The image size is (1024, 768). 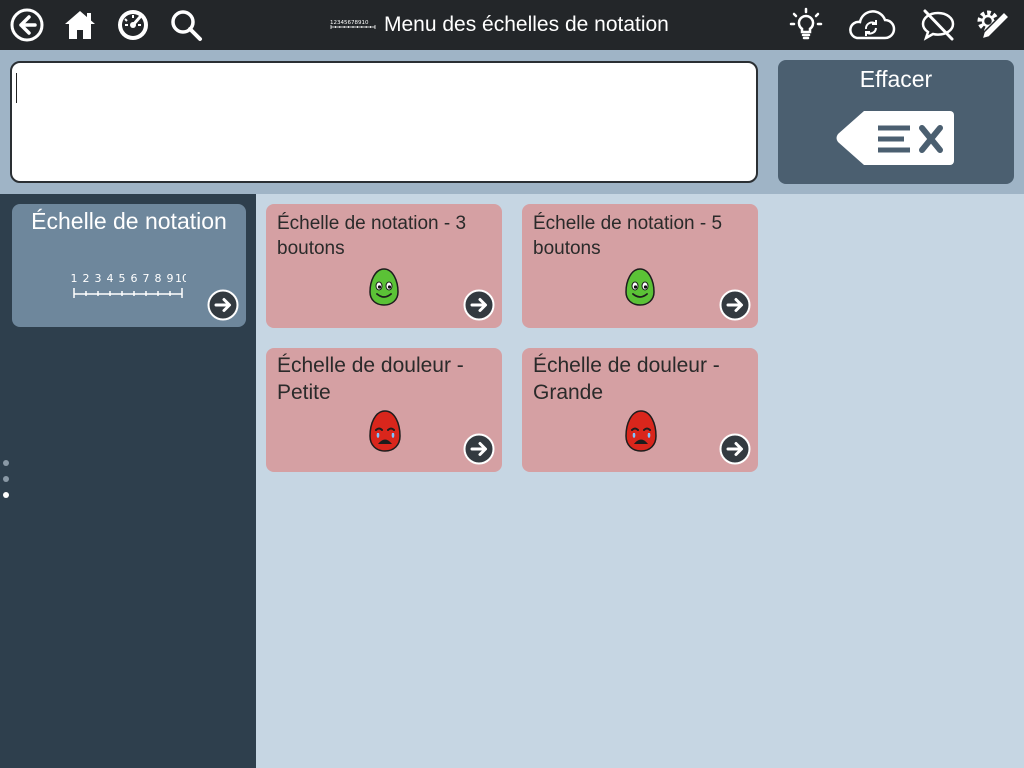 I want to click on page-dot-active, so click(x=6, y=495).